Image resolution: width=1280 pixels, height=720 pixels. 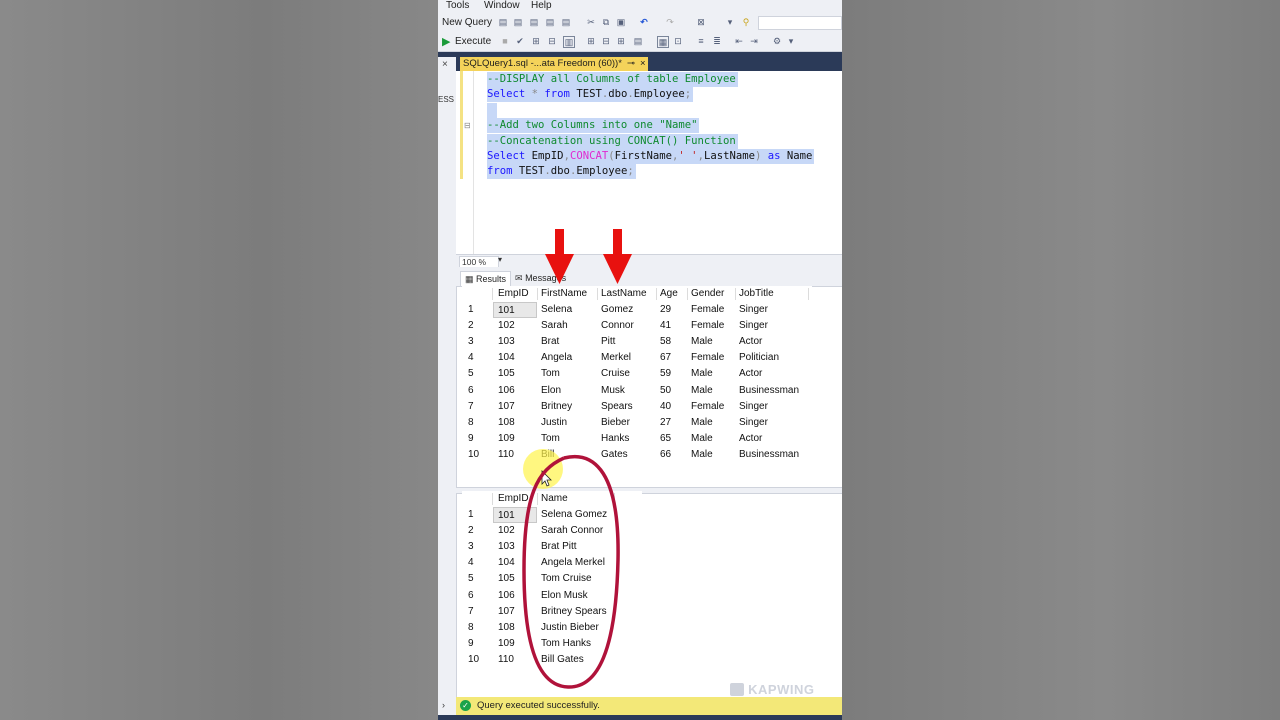 I want to click on table-cell: Pitt, so click(x=608, y=342).